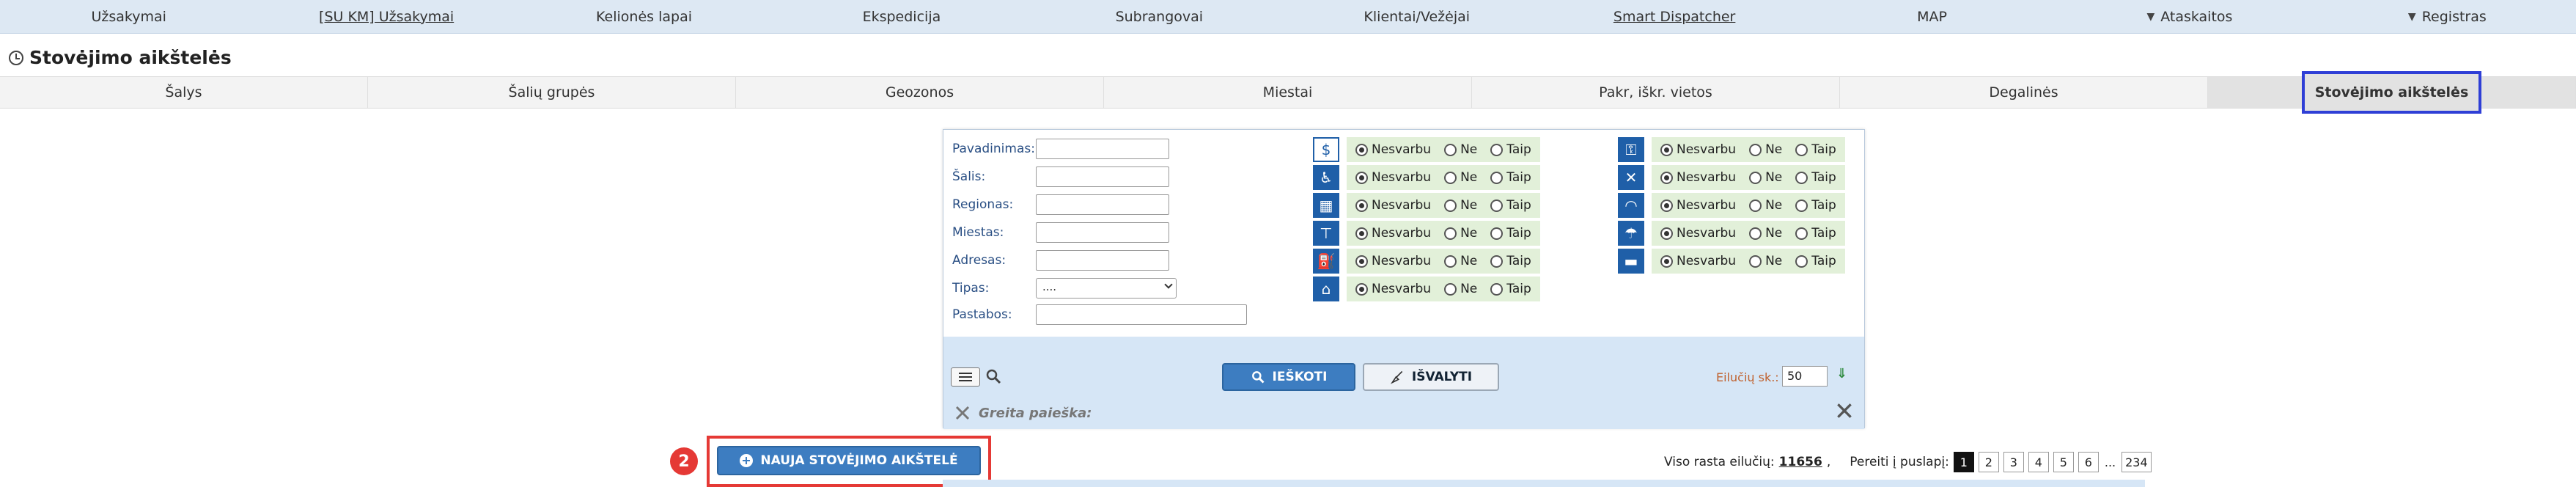 This screenshot has height=487, width=2576. What do you see at coordinates (1748, 233) in the screenshot?
I see `facility-options: Nesvarbu Ne Taip` at bounding box center [1748, 233].